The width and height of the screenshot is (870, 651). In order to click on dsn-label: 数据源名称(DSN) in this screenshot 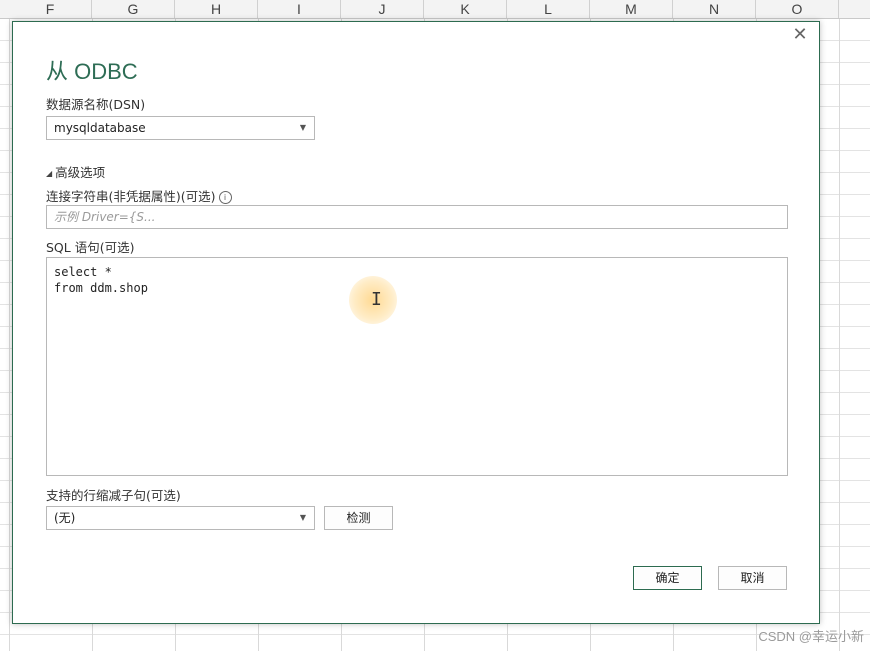, I will do `click(96, 104)`.